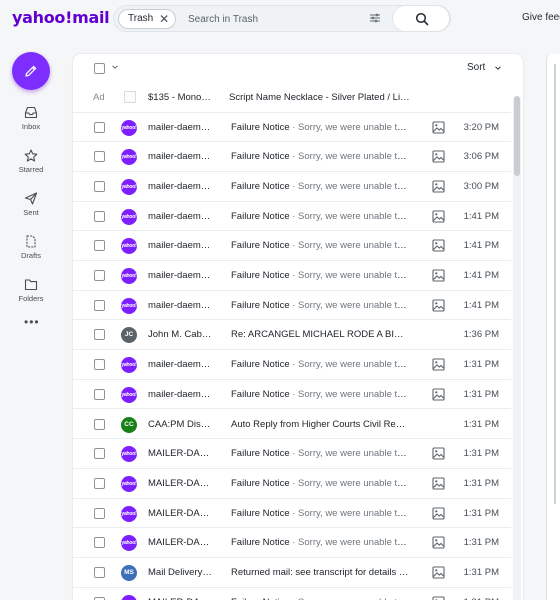 This screenshot has width=560, height=600. What do you see at coordinates (31, 169) in the screenshot?
I see `nav-label: Starred` at bounding box center [31, 169].